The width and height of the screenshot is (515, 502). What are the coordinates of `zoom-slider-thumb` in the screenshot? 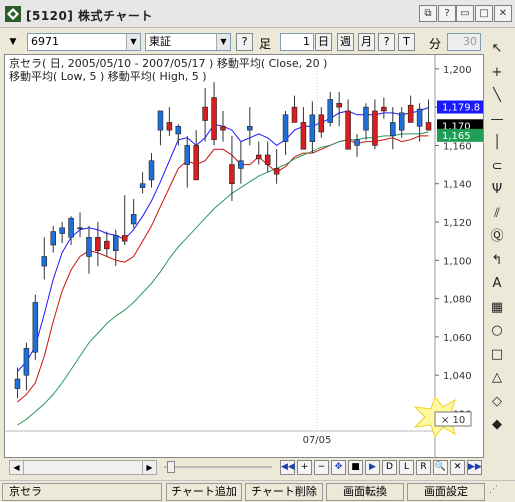 It's located at (171, 467).